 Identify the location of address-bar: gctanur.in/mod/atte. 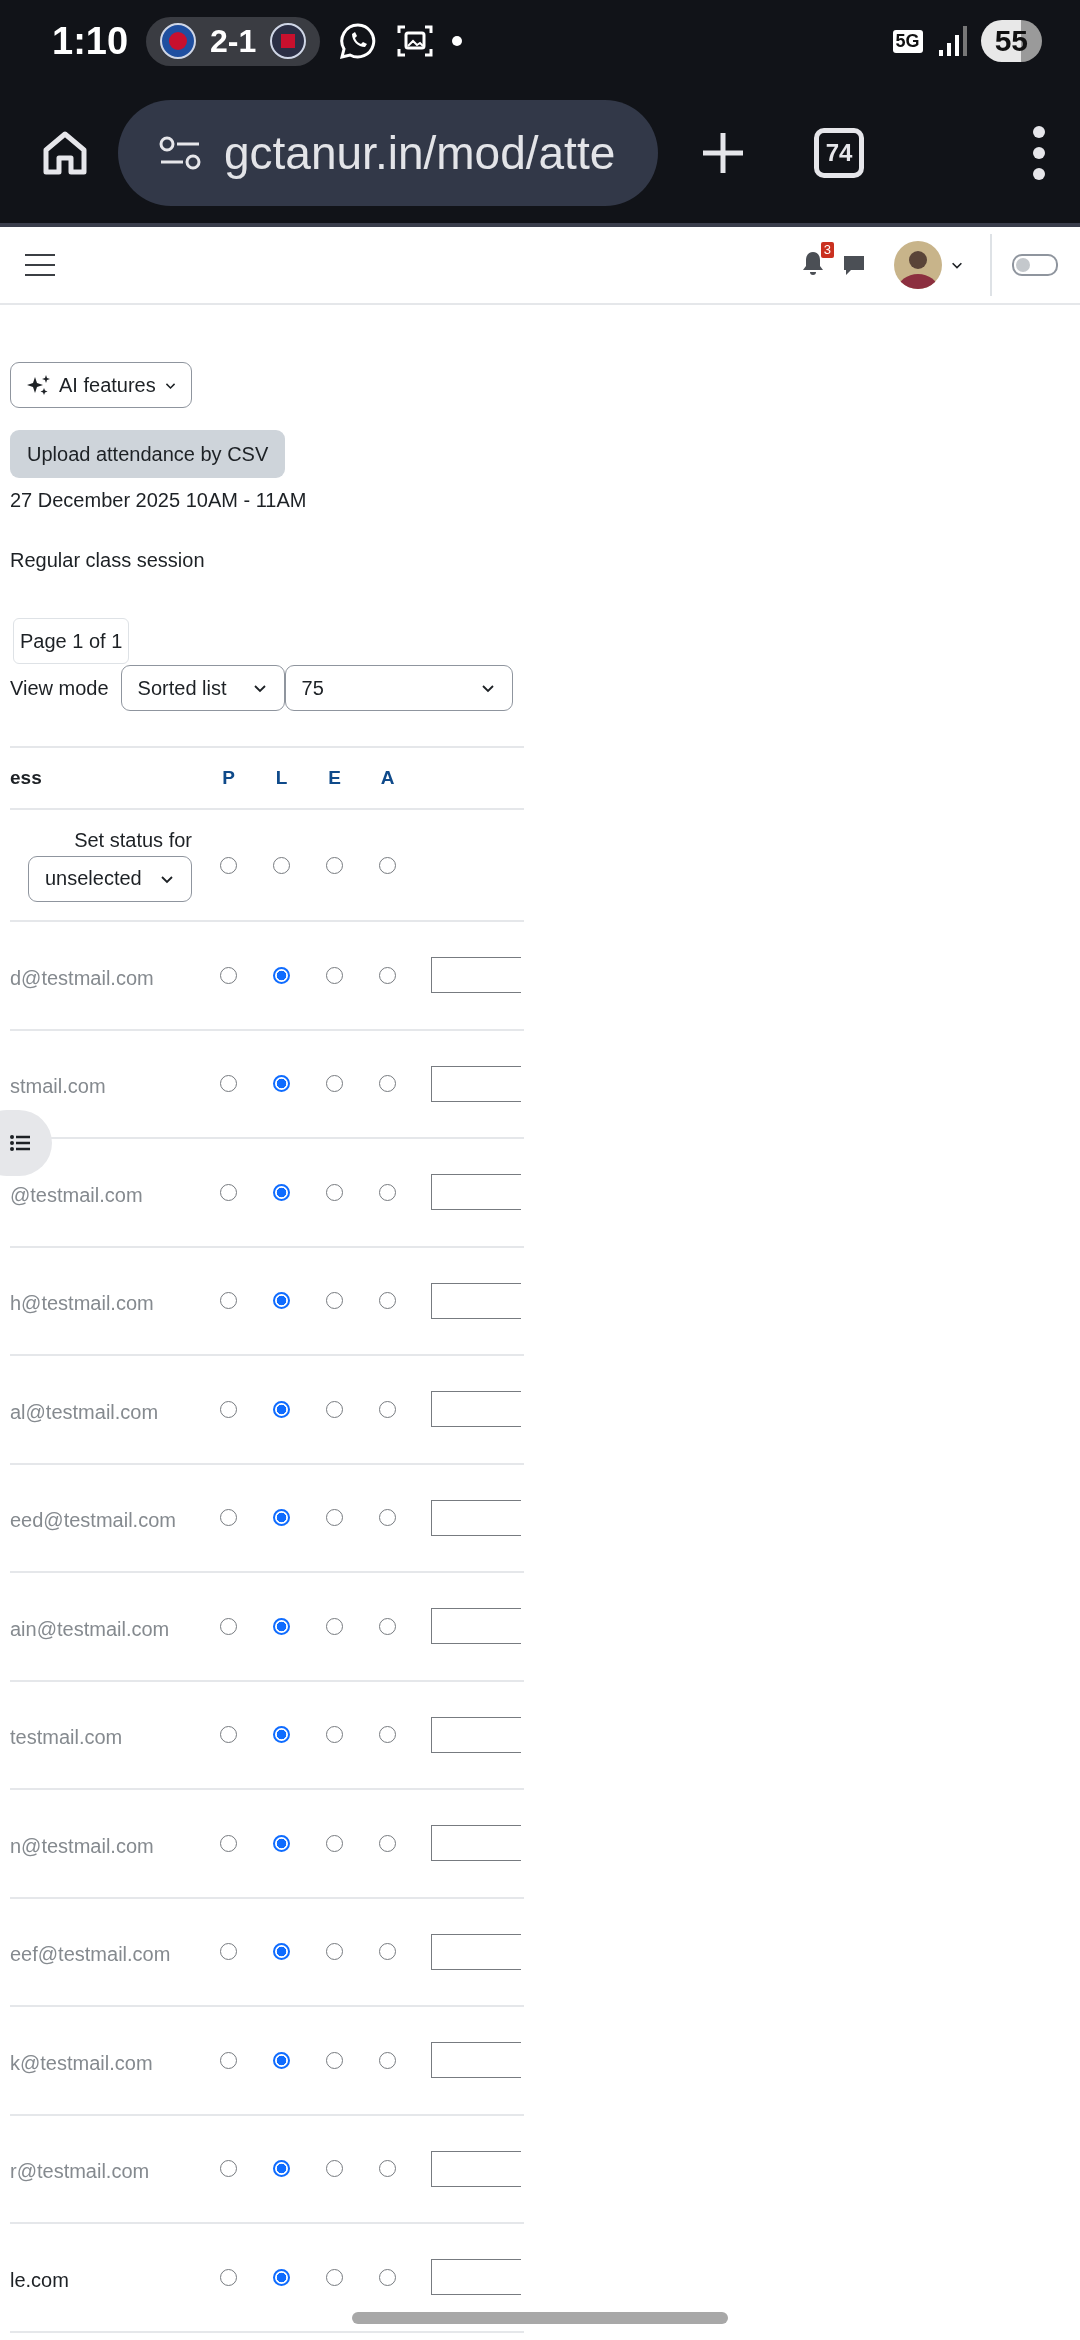
(388, 152).